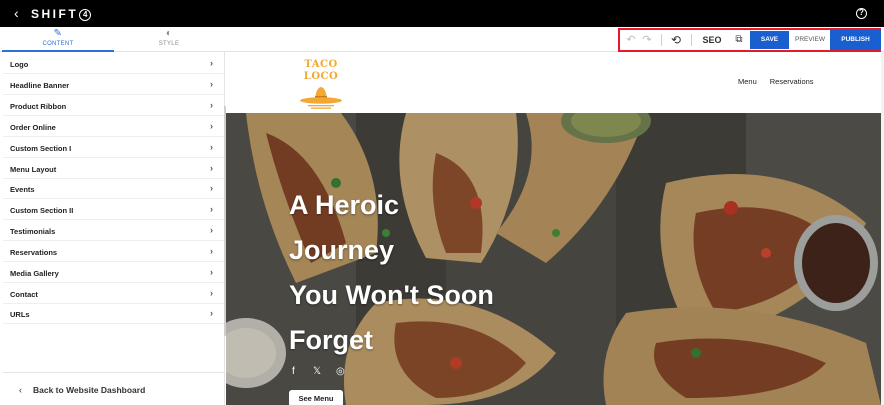 The width and height of the screenshot is (884, 405). What do you see at coordinates (631, 40) in the screenshot?
I see `undo-icon: ↶` at bounding box center [631, 40].